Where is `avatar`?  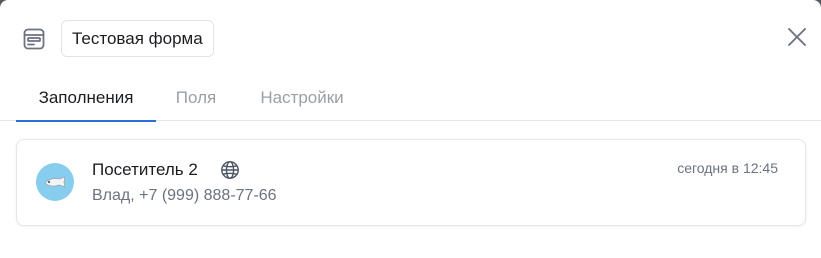 avatar is located at coordinates (55, 182).